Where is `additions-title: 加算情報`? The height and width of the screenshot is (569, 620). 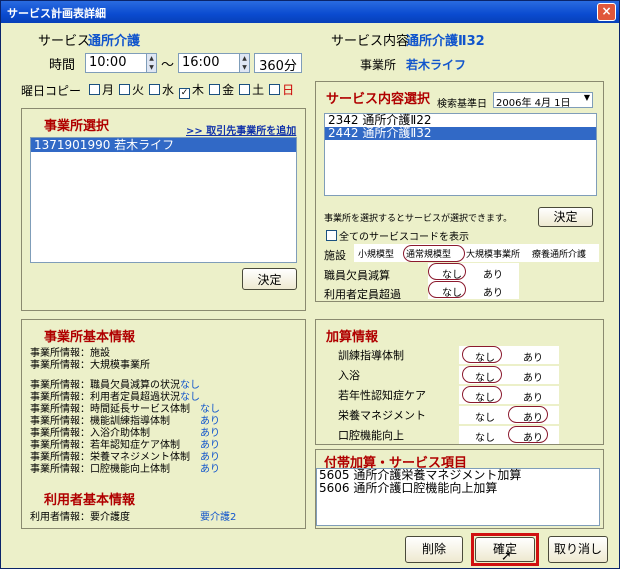 additions-title: 加算情報 is located at coordinates (352, 337).